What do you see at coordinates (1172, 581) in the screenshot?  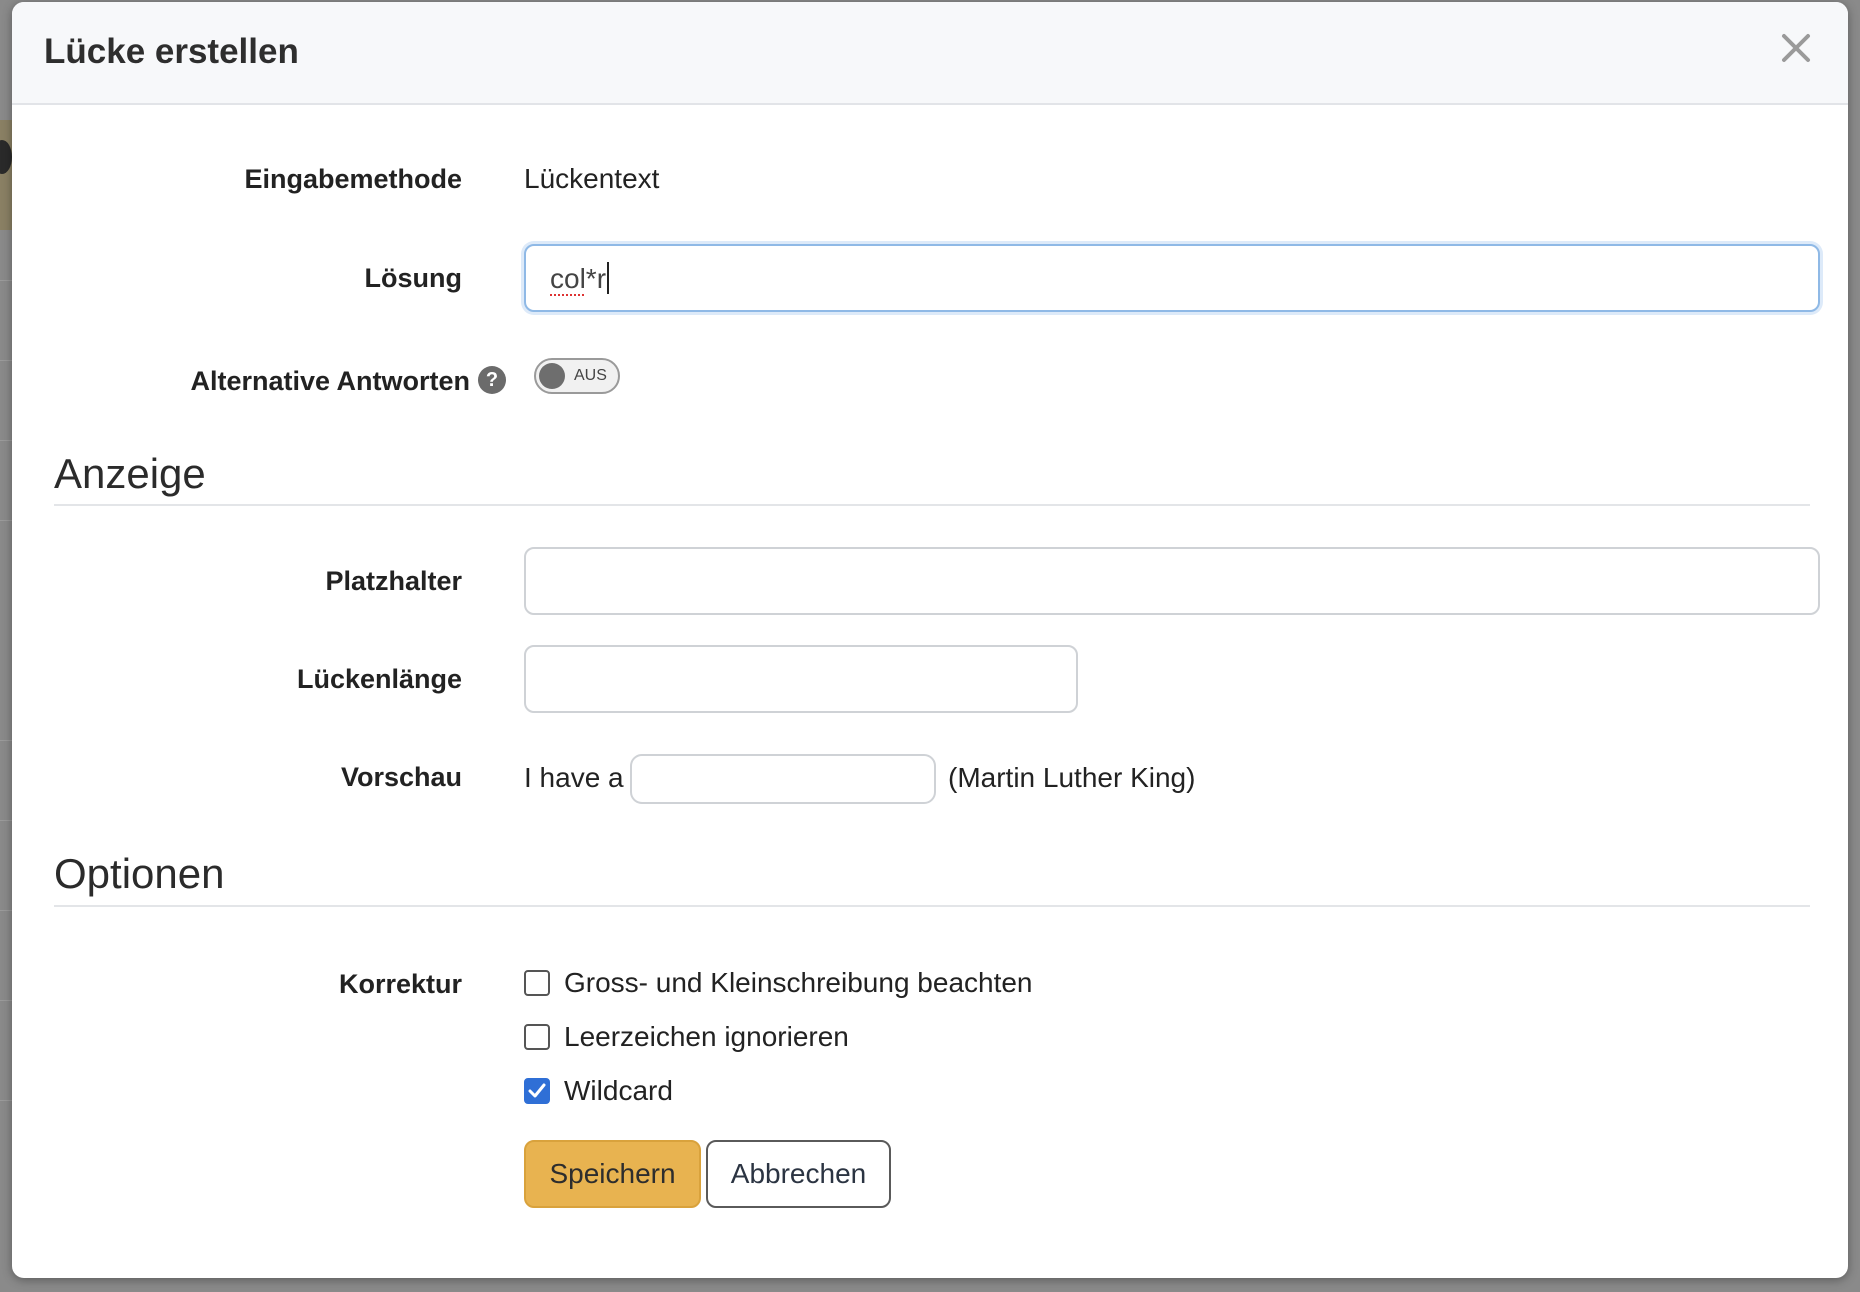 I see `placeholder-input` at bounding box center [1172, 581].